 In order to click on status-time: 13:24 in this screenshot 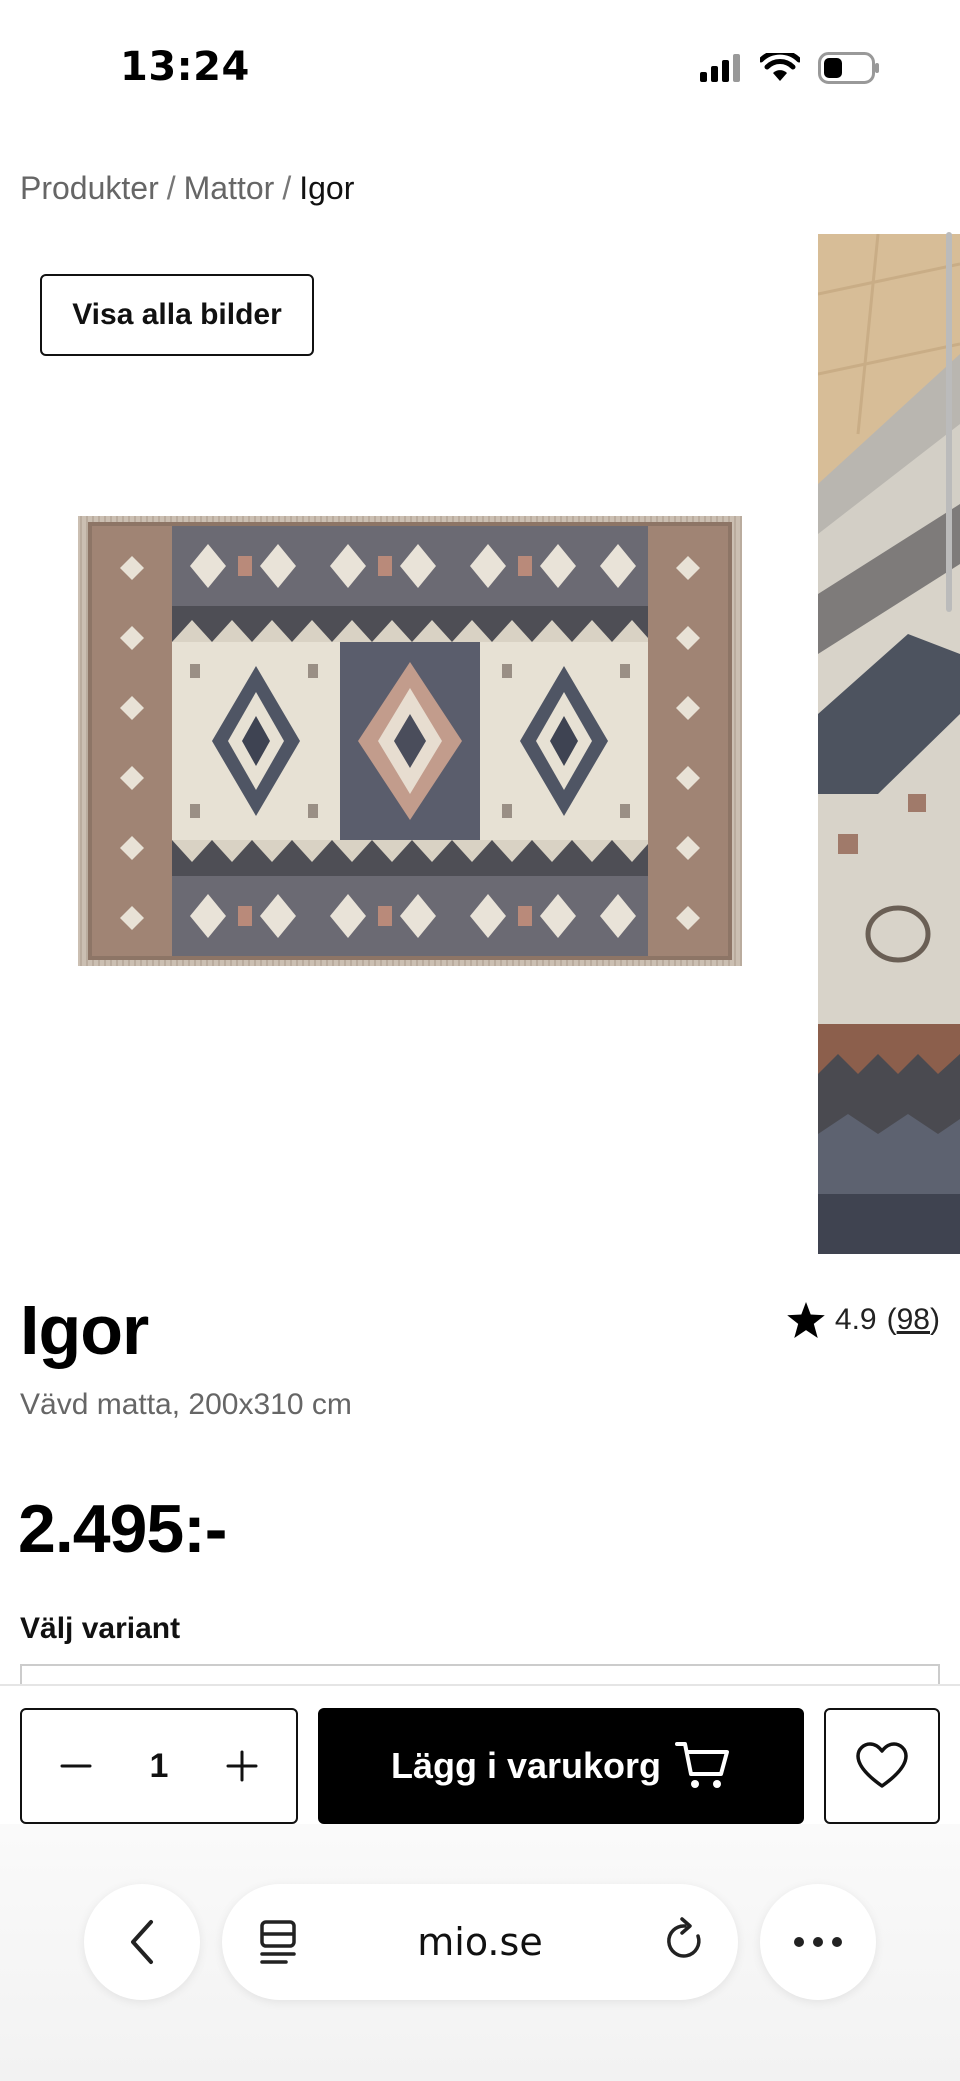, I will do `click(185, 67)`.